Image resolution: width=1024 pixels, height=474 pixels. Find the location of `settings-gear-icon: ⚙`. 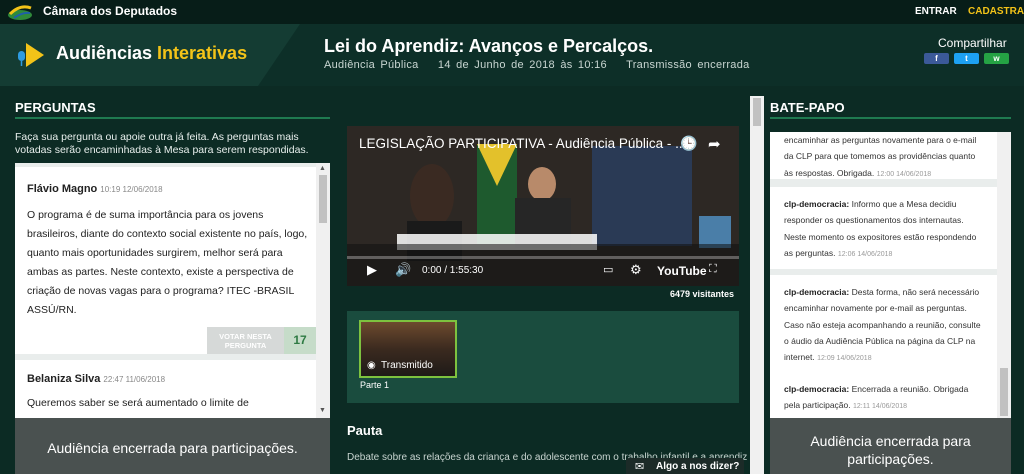

settings-gear-icon: ⚙ is located at coordinates (636, 270).